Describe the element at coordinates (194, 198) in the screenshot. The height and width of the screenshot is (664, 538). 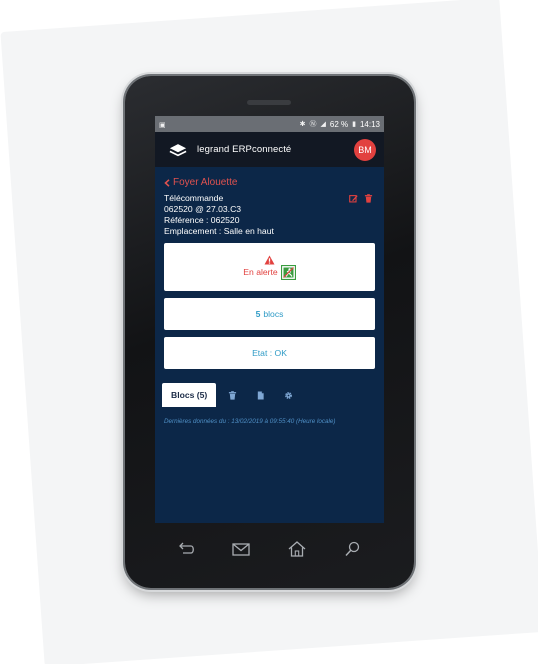
I see `device-name: Télécommande` at that location.